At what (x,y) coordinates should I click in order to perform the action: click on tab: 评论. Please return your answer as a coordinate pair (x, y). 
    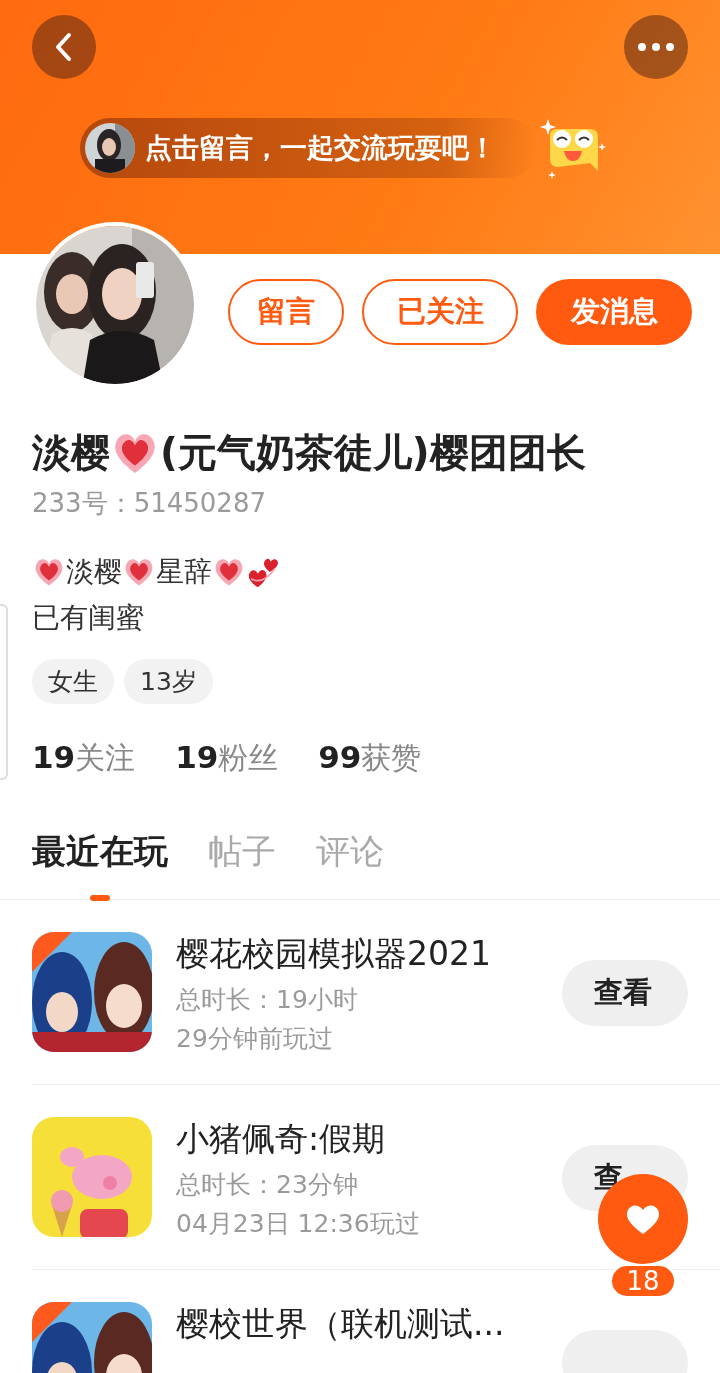
    Looking at the image, I should click on (350, 864).